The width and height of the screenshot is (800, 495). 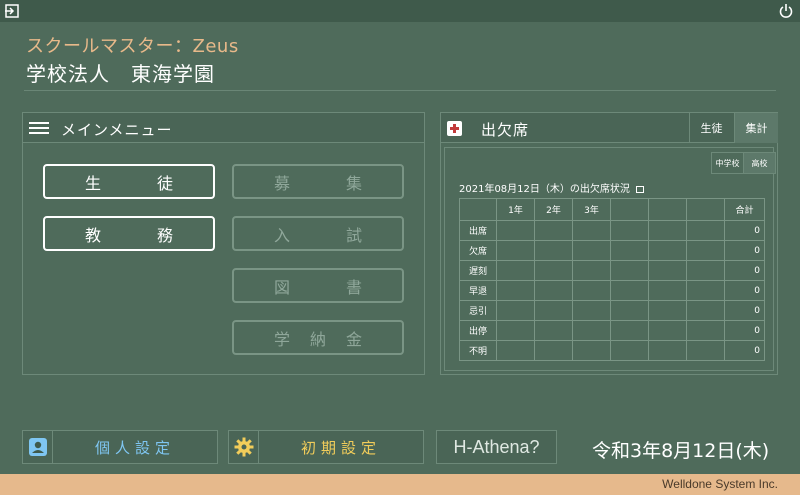 I want to click on company-name: Welldone System Inc., so click(x=720, y=484).